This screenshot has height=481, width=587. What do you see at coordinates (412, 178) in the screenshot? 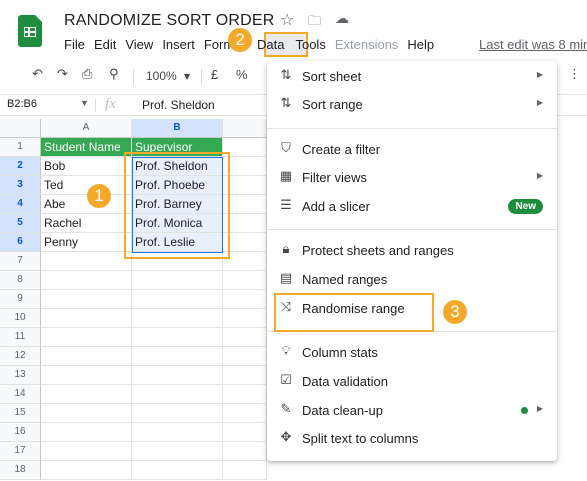
I see `menu-item-filter-views: ▦ Filter views ▶` at bounding box center [412, 178].